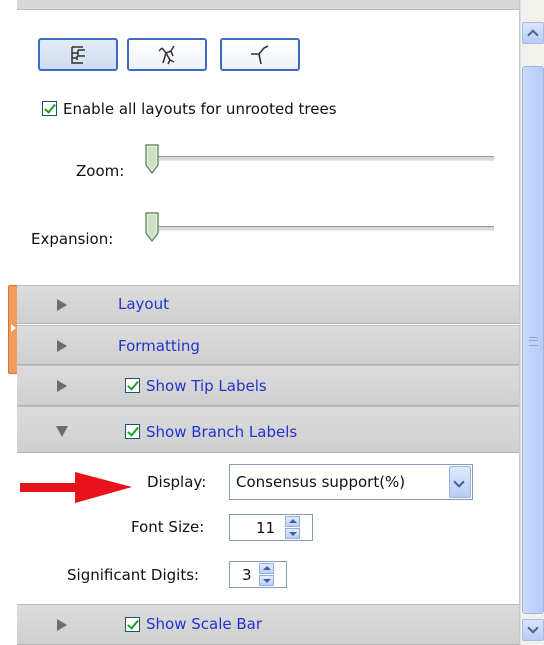  I want to click on section-branch-labels: Show Branch Labels, so click(268, 429).